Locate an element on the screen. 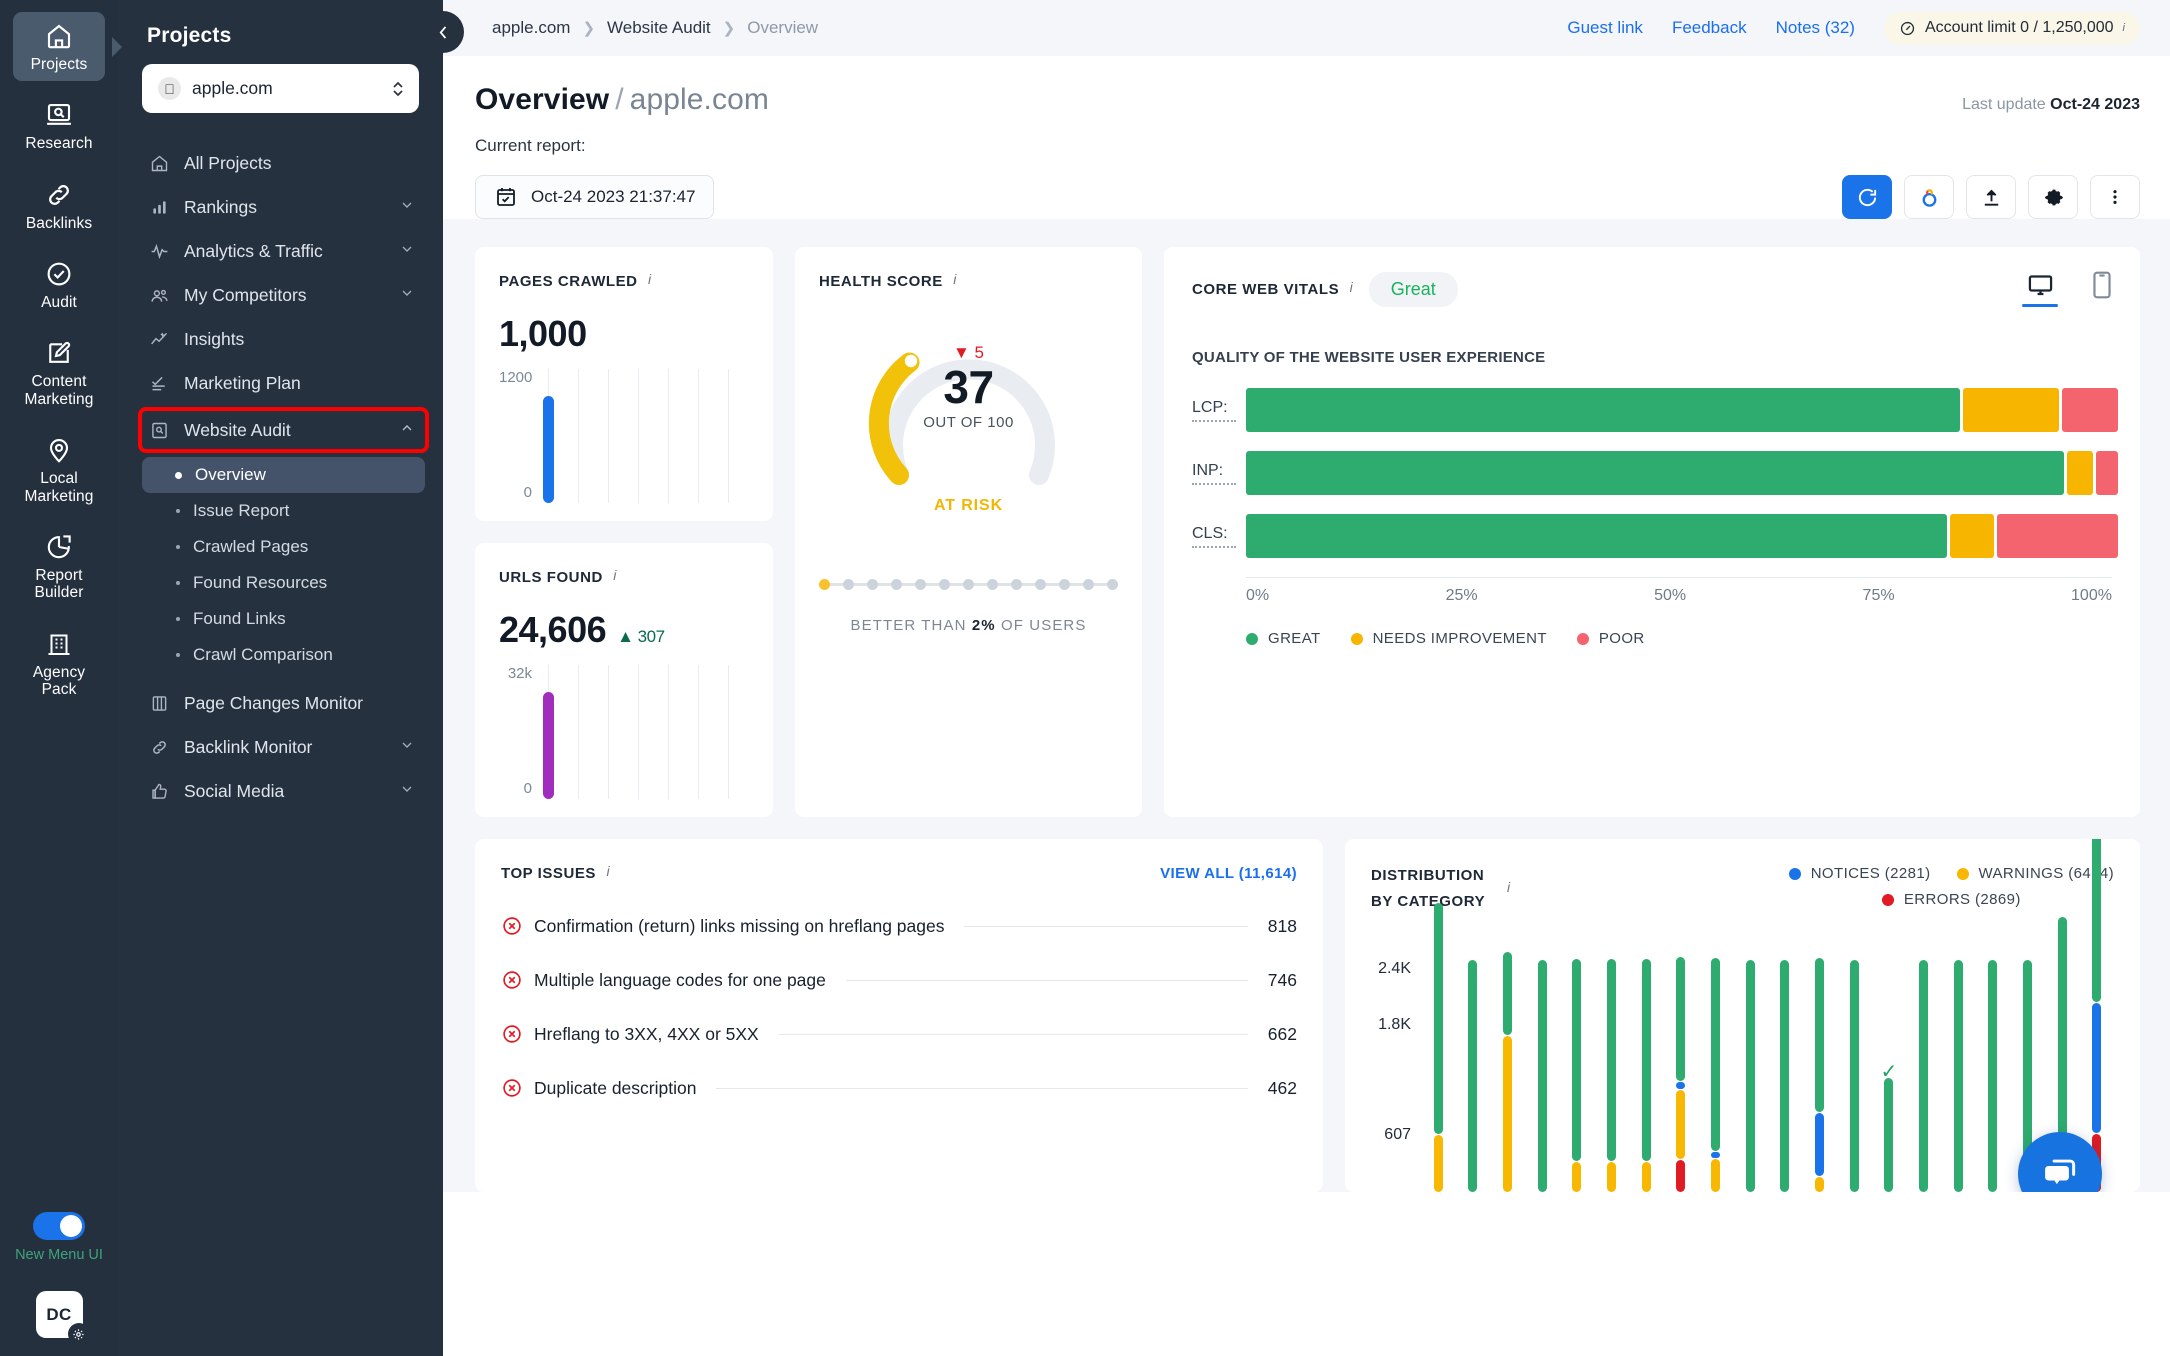  nav-item-marketing-plan: Marketing Plan is located at coordinates (283, 383).